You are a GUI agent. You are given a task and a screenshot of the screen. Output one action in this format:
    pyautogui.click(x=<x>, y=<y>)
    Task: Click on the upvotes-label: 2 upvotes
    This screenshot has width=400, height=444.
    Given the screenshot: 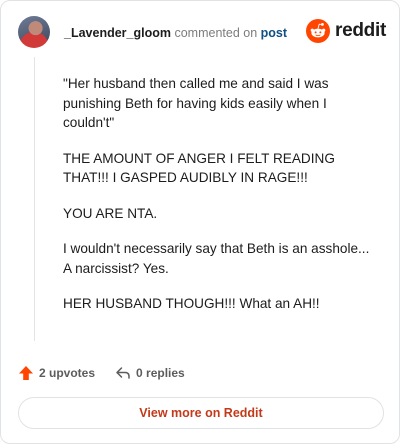 What is the action you would take?
    pyautogui.click(x=67, y=373)
    